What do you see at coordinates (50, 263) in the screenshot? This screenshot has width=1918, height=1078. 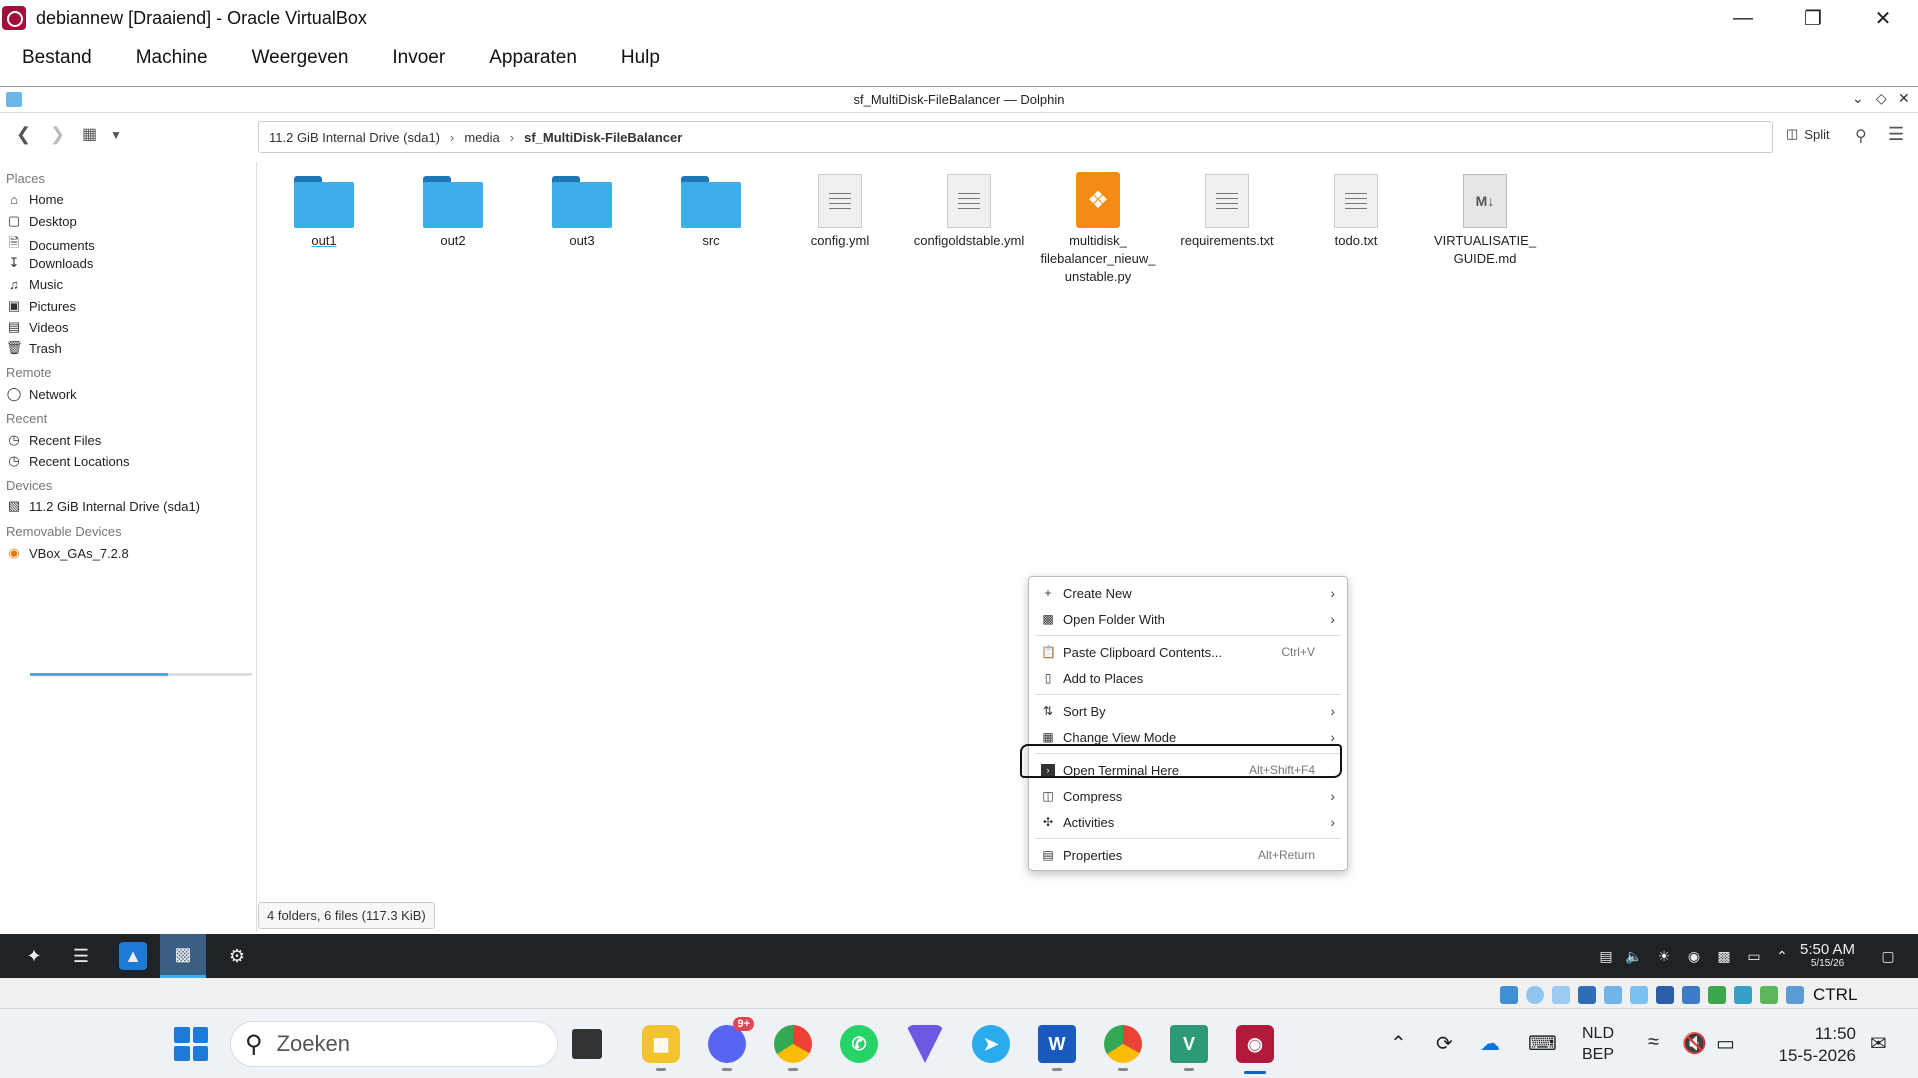 I see `sidebar-item-downloads: ↧ Downloads` at bounding box center [50, 263].